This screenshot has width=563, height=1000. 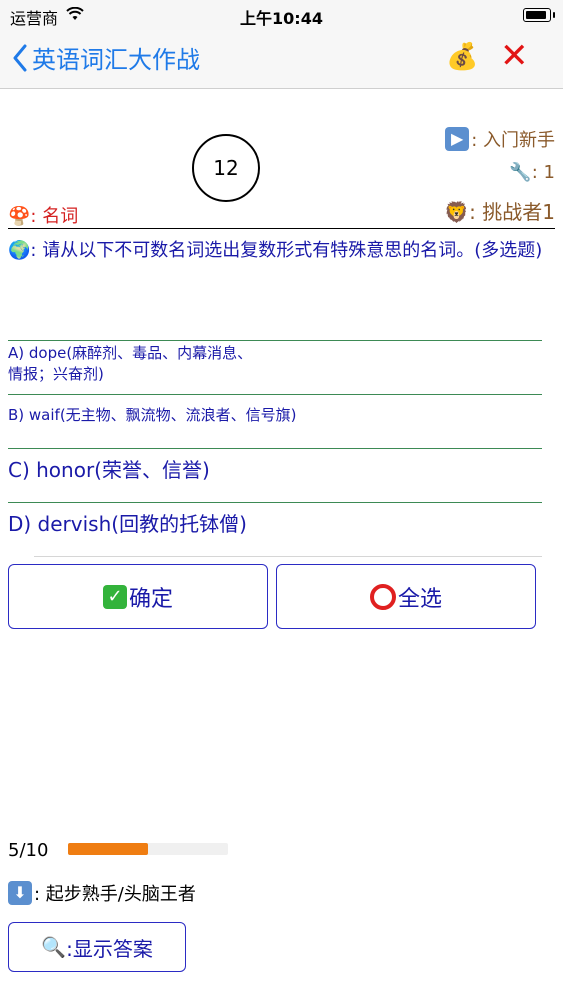 I want to click on tool-indicator: 🔧: 1, so click(x=532, y=172).